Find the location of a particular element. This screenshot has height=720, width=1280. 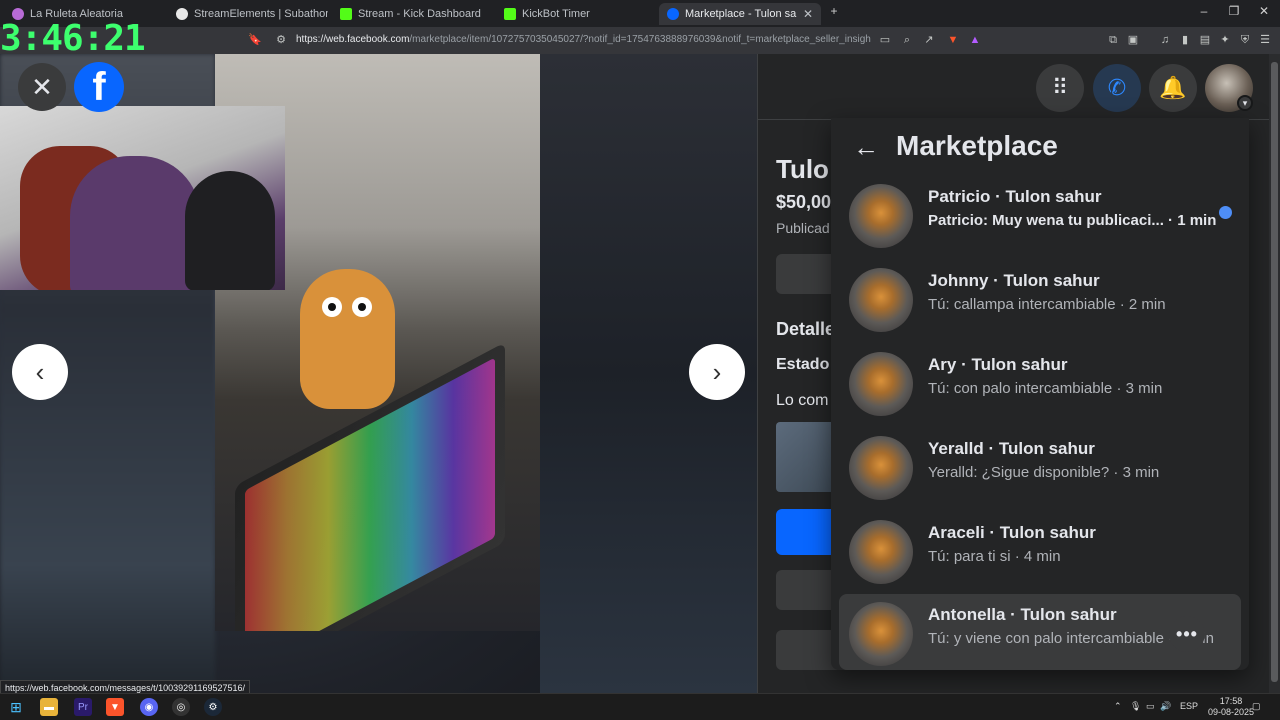

notification-center-icon: ▢ is located at coordinates (1256, 706).